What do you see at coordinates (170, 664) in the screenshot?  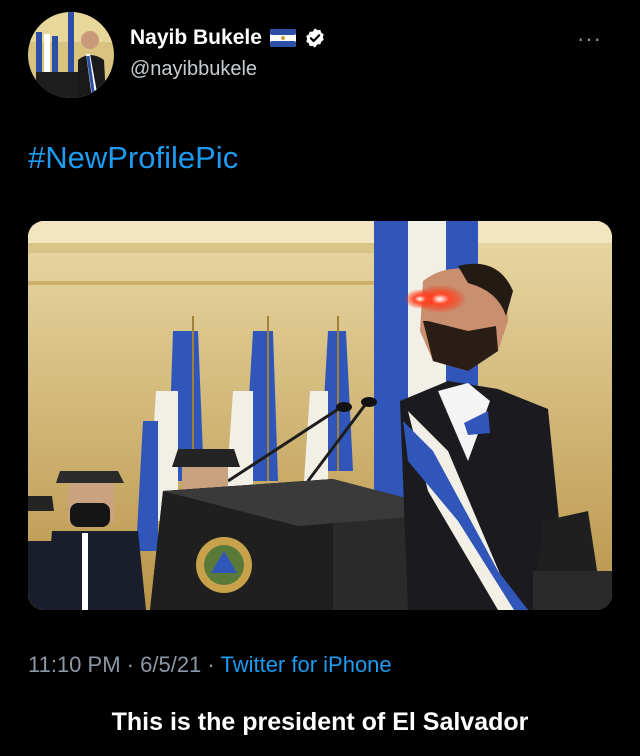 I see `tweet-date: 6/5/21` at bounding box center [170, 664].